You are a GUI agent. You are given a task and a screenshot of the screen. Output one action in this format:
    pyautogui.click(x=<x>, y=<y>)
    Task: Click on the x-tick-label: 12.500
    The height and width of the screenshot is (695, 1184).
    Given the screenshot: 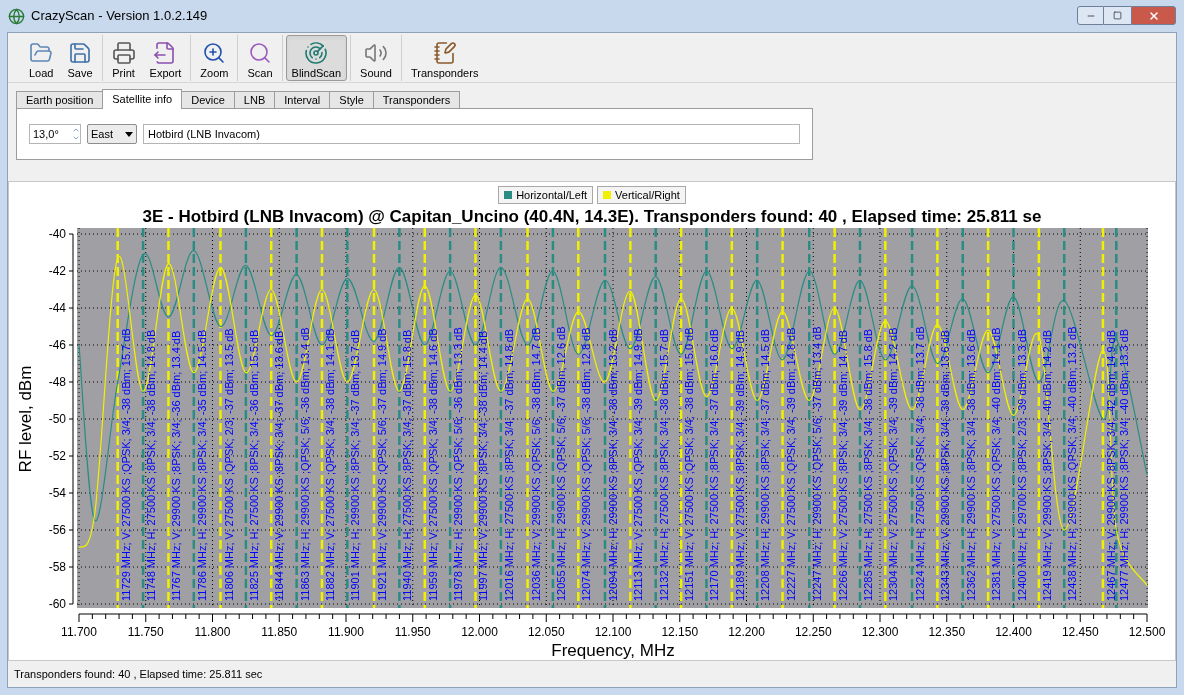 What is the action you would take?
    pyautogui.click(x=1147, y=632)
    